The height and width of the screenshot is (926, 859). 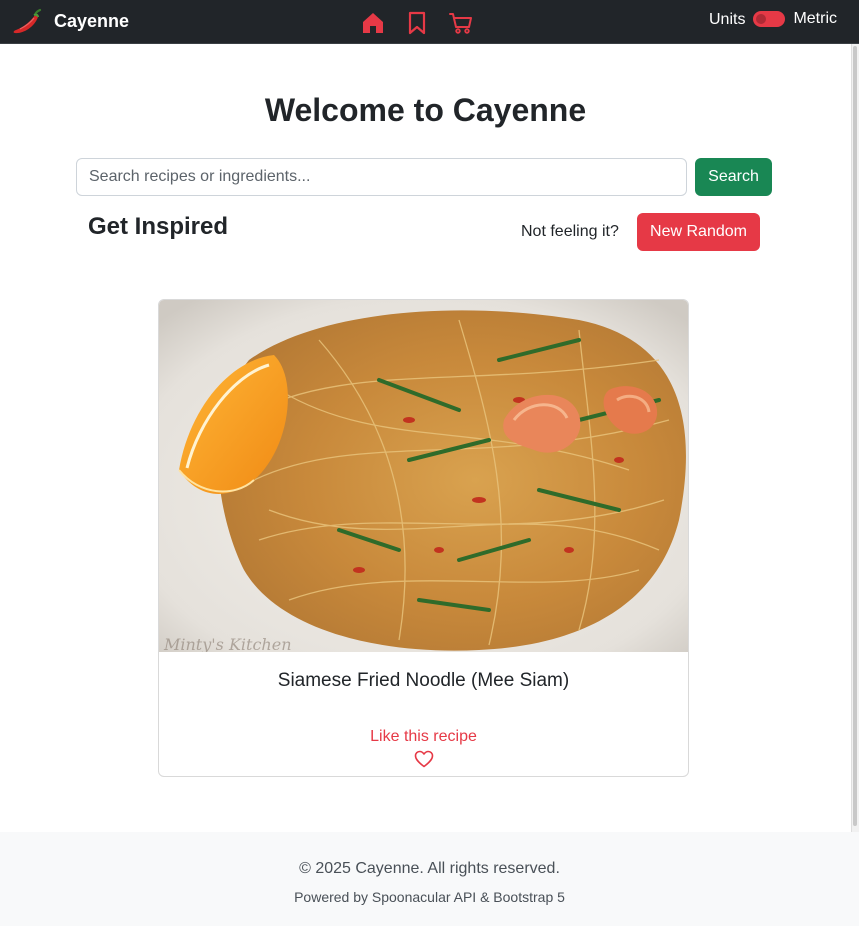 I want to click on brand-name: Cayenne, so click(x=92, y=20).